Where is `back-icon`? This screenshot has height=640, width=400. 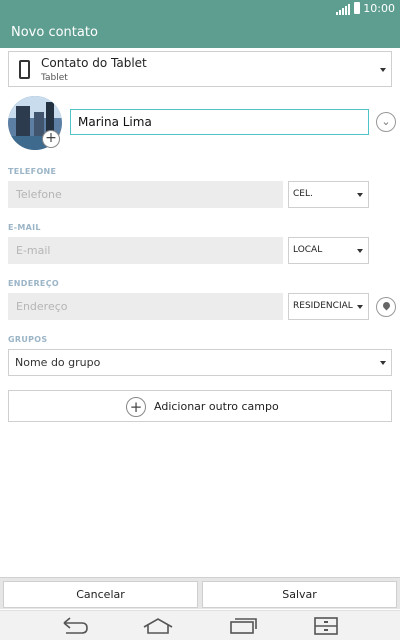 back-icon is located at coordinates (74, 626).